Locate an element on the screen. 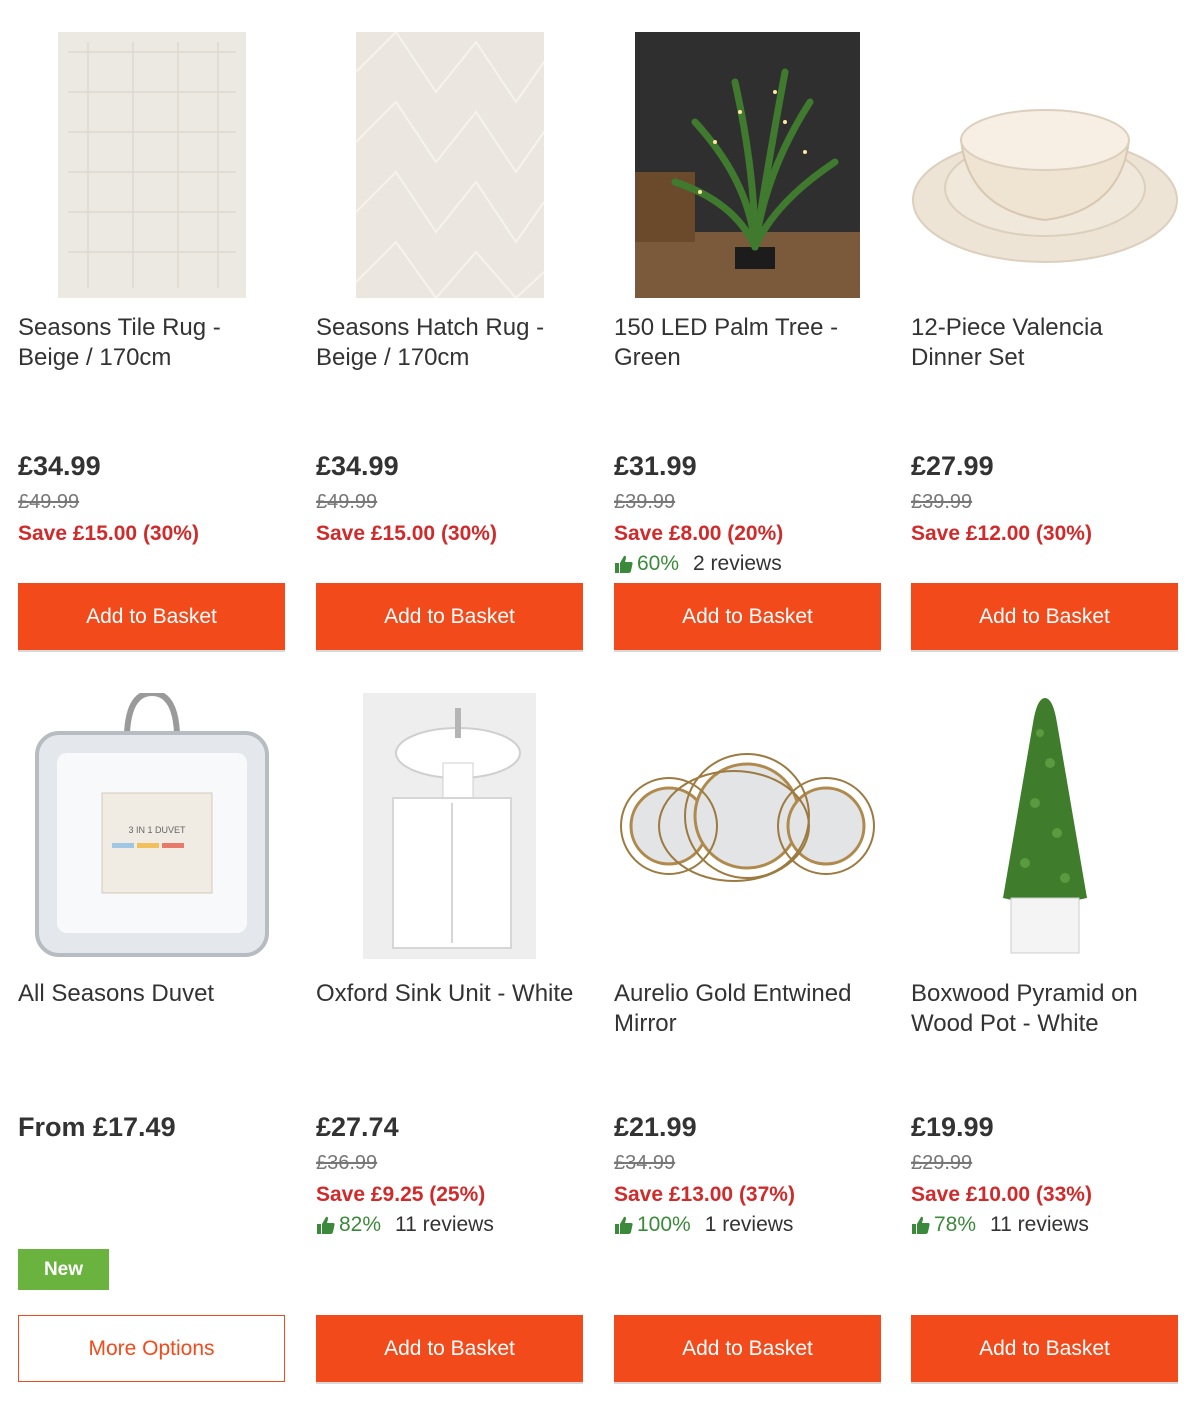 The width and height of the screenshot is (1200, 1401). rating-percent: 100% is located at coordinates (664, 1224).